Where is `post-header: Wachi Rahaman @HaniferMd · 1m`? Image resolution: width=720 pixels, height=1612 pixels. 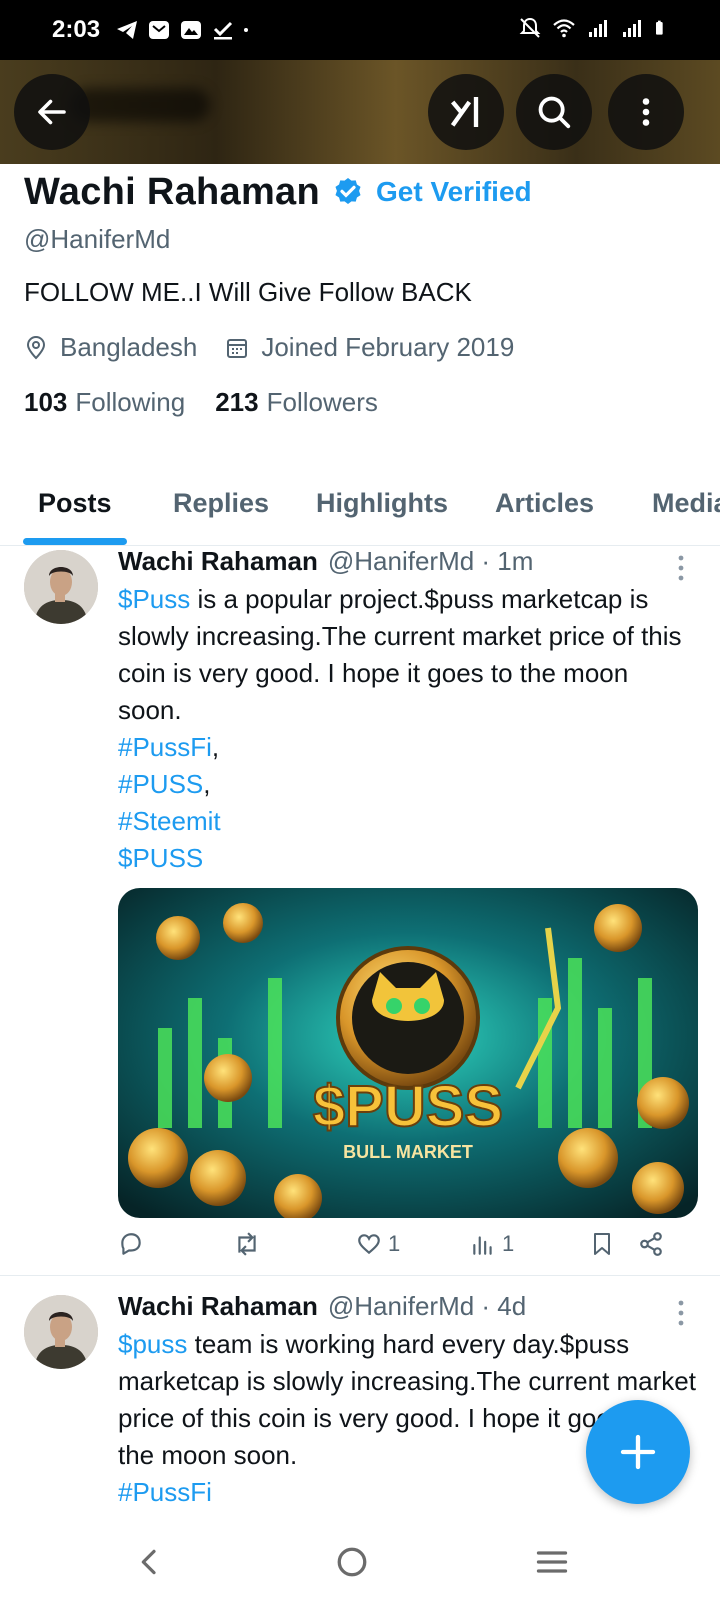
post-header: Wachi Rahaman @HaniferMd · 1m is located at coordinates (407, 561).